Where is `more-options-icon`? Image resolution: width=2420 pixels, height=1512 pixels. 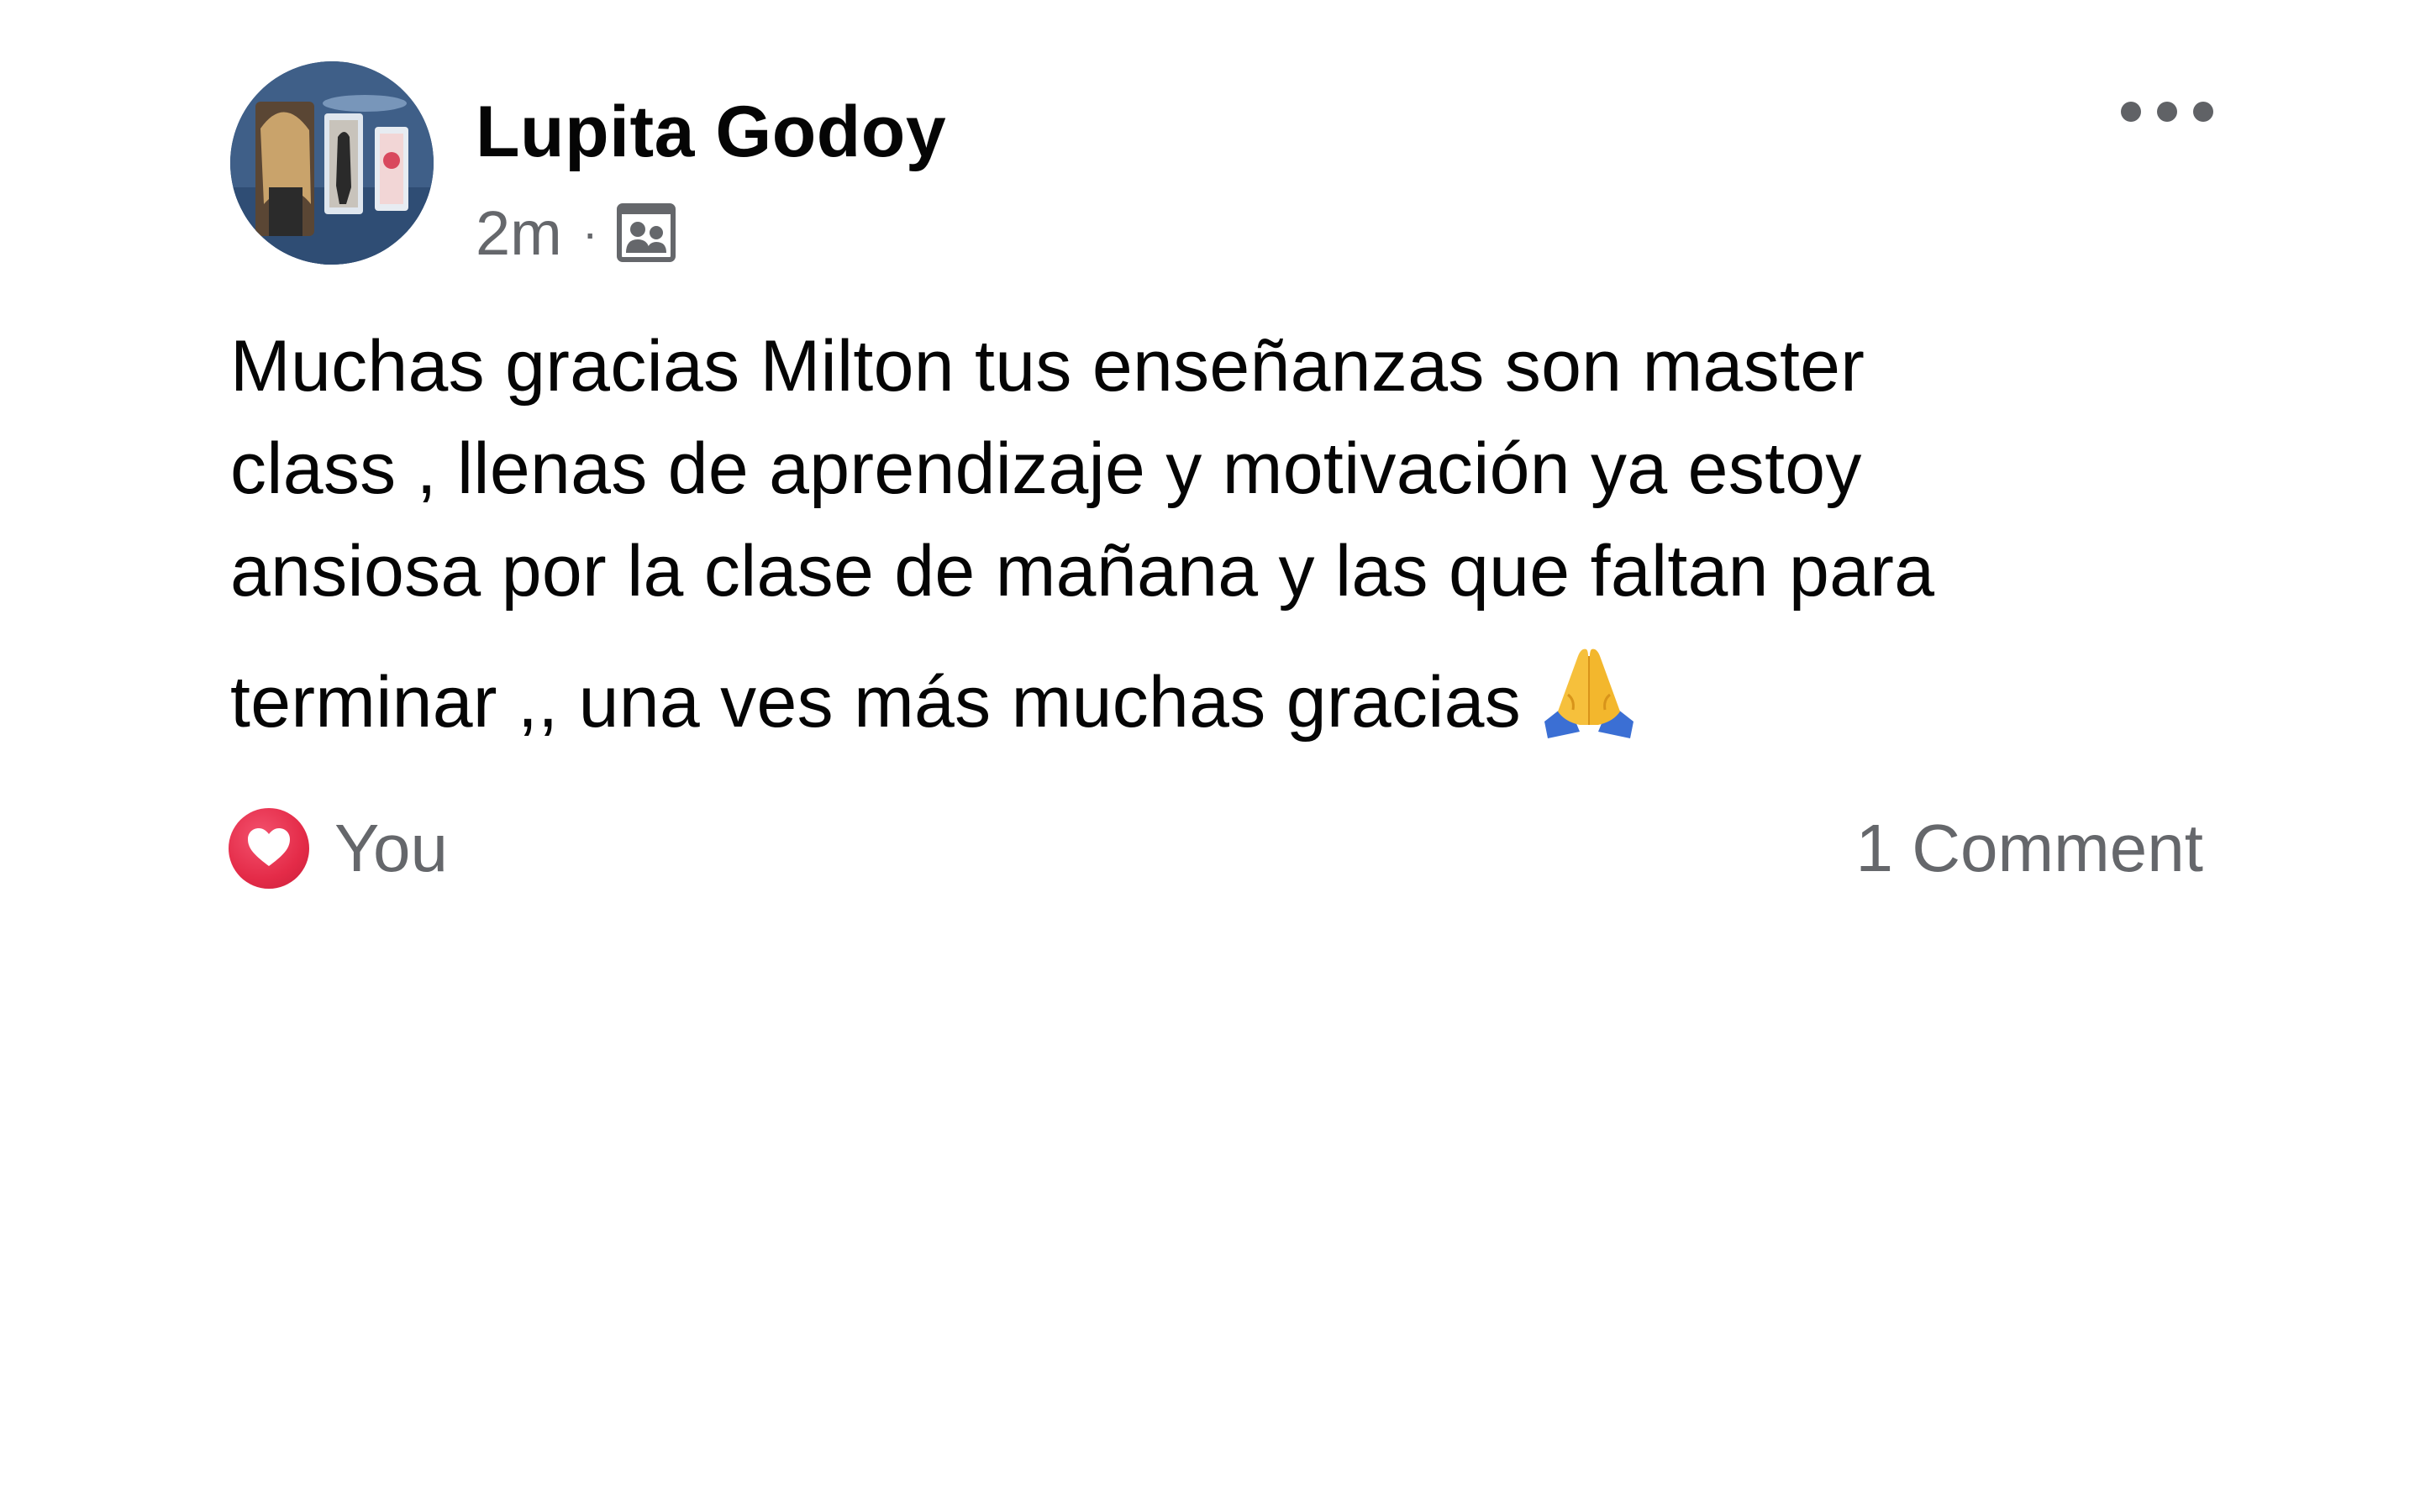
more-options-icon is located at coordinates (2167, 112).